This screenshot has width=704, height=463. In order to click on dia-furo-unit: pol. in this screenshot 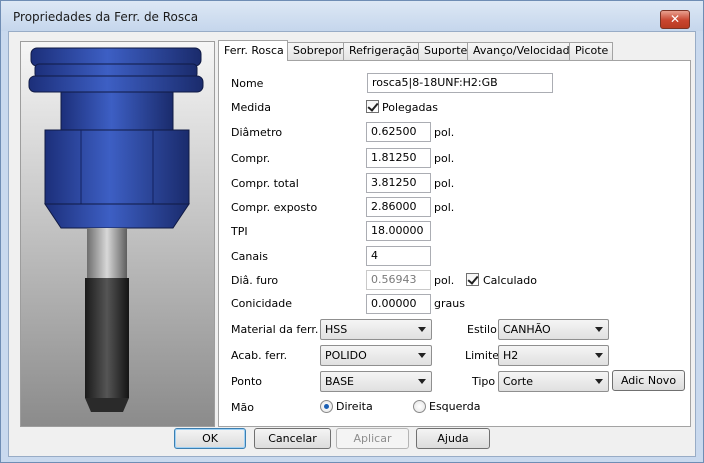, I will do `click(444, 280)`.